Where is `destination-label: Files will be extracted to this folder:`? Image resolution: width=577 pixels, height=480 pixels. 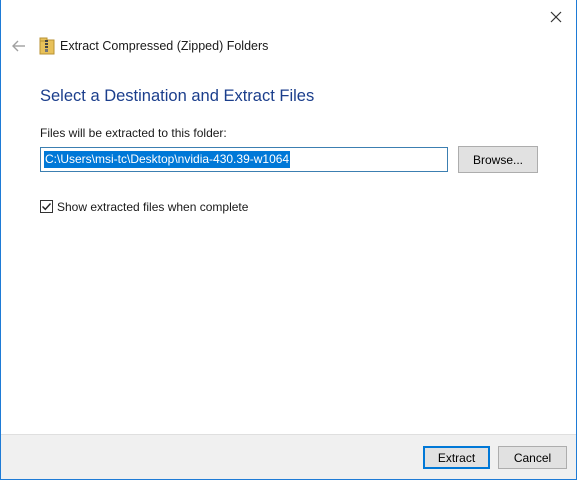
destination-label: Files will be extracted to this folder: is located at coordinates (133, 133).